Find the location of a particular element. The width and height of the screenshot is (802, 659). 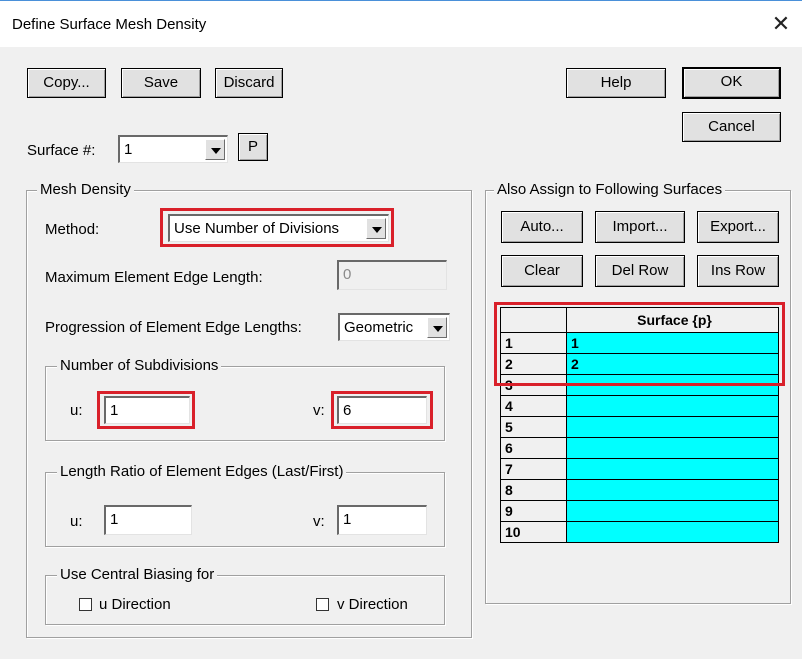

subdiv-v-label: v: is located at coordinates (319, 410).